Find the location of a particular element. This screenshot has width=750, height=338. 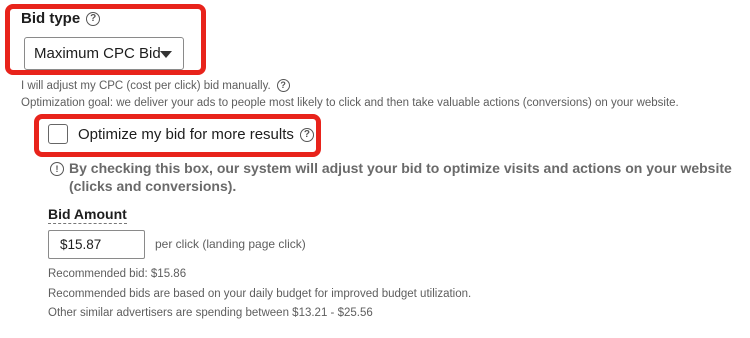

recommended-bid-text: Recommended bid: $15.86 is located at coordinates (117, 274).